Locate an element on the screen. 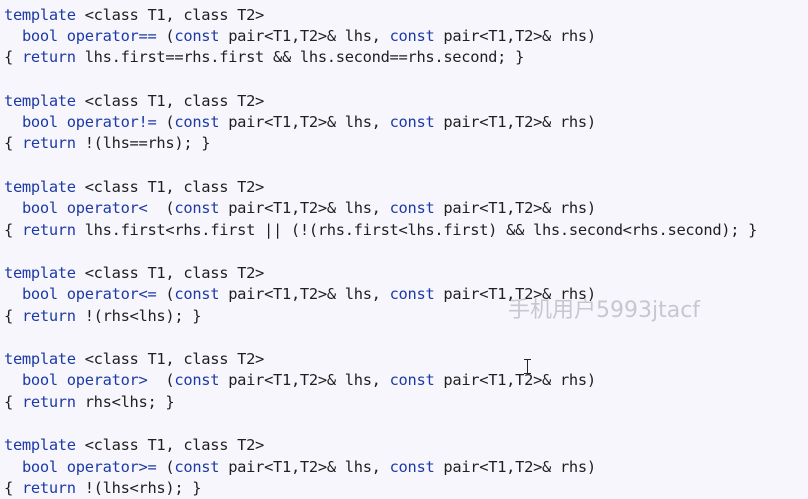 The image size is (808, 499). keyword-operator: operator!= is located at coordinates (111, 122).